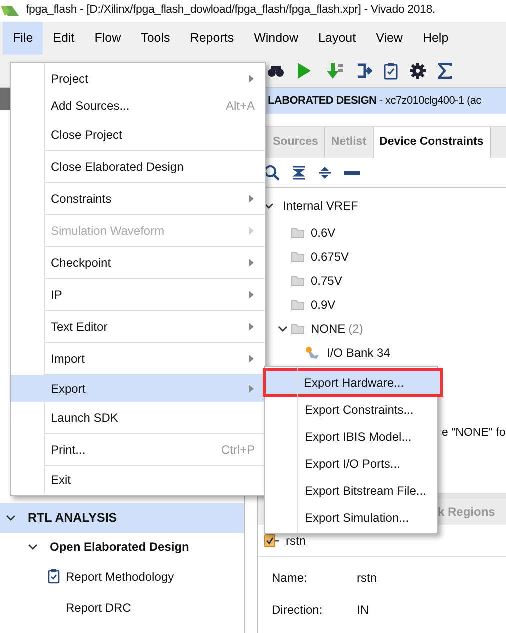 The image size is (506, 633). Describe the element at coordinates (323, 233) in the screenshot. I see `tree-item: 0.6V` at that location.